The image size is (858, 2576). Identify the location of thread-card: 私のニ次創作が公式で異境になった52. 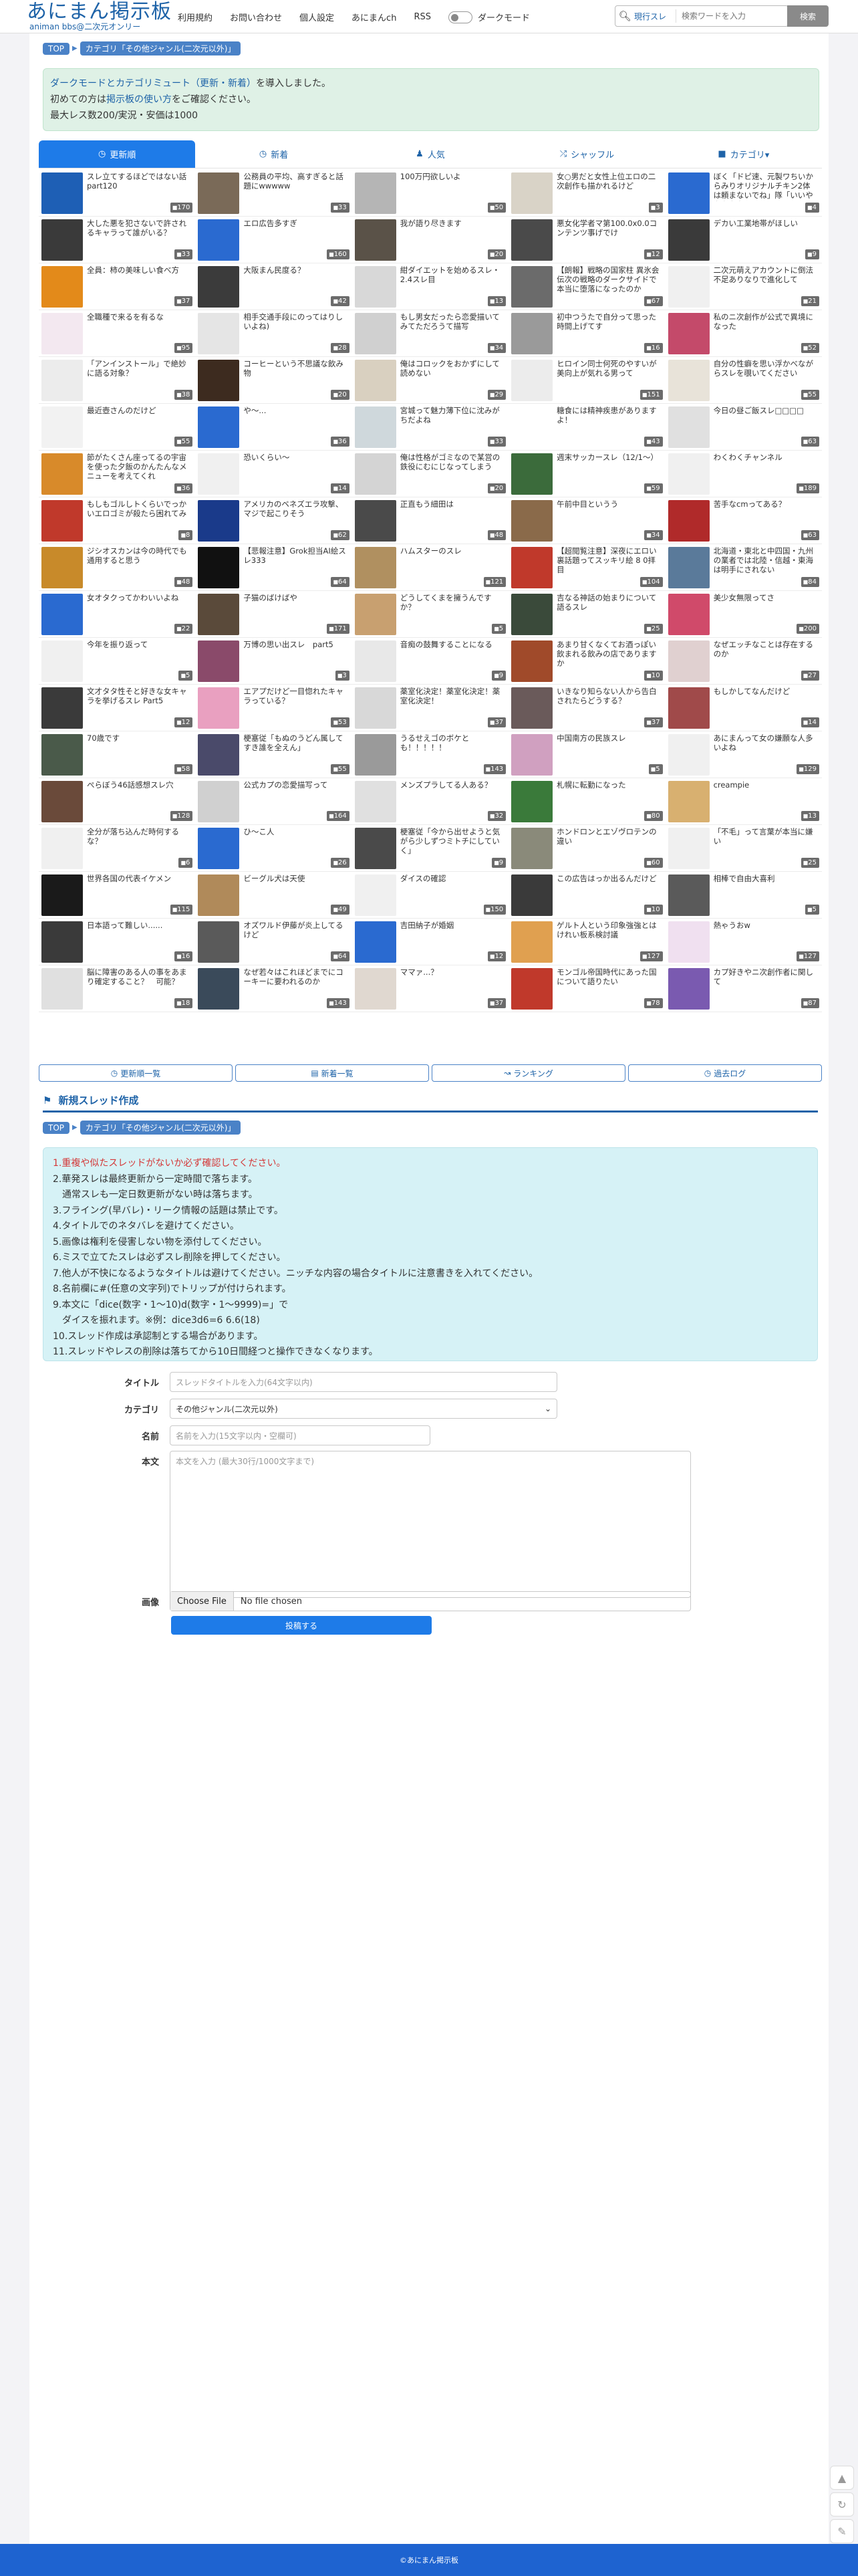
(743, 333).